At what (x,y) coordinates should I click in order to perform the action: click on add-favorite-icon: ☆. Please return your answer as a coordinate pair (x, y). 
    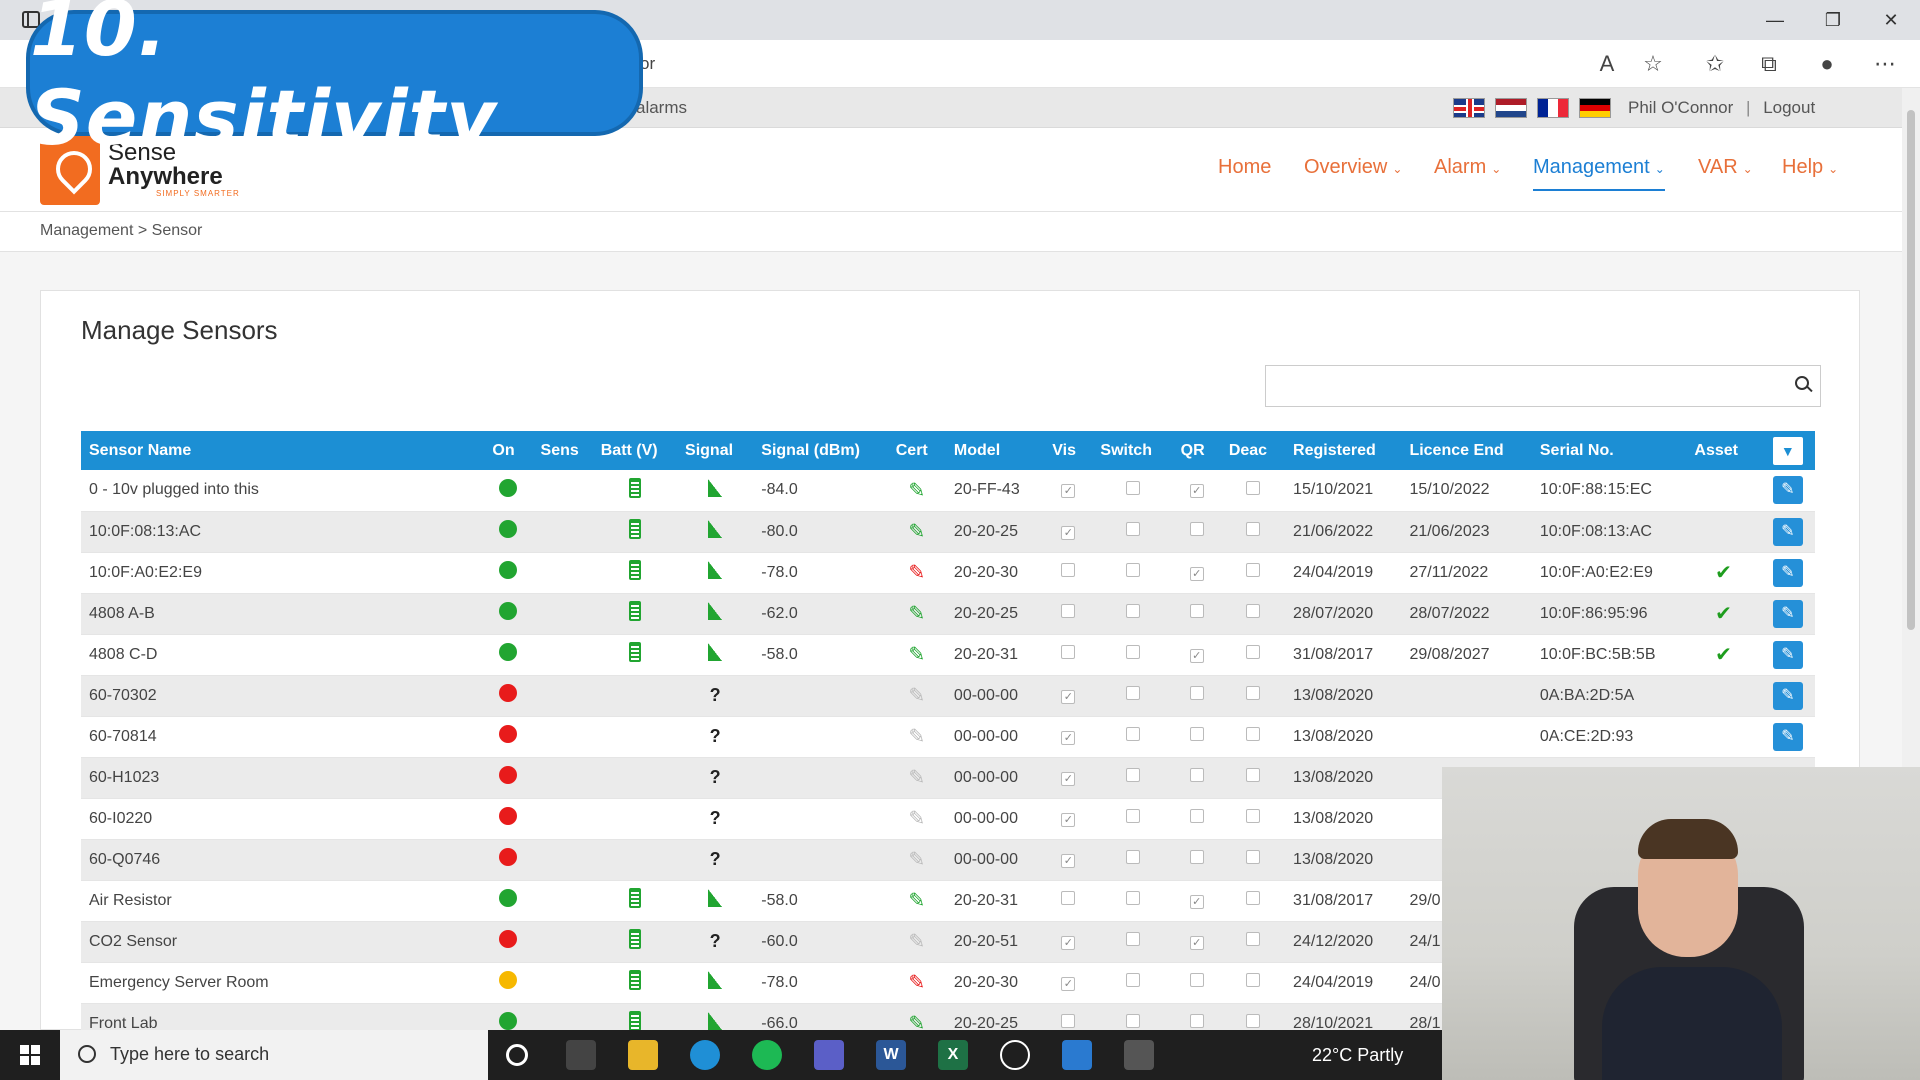
    Looking at the image, I should click on (1653, 64).